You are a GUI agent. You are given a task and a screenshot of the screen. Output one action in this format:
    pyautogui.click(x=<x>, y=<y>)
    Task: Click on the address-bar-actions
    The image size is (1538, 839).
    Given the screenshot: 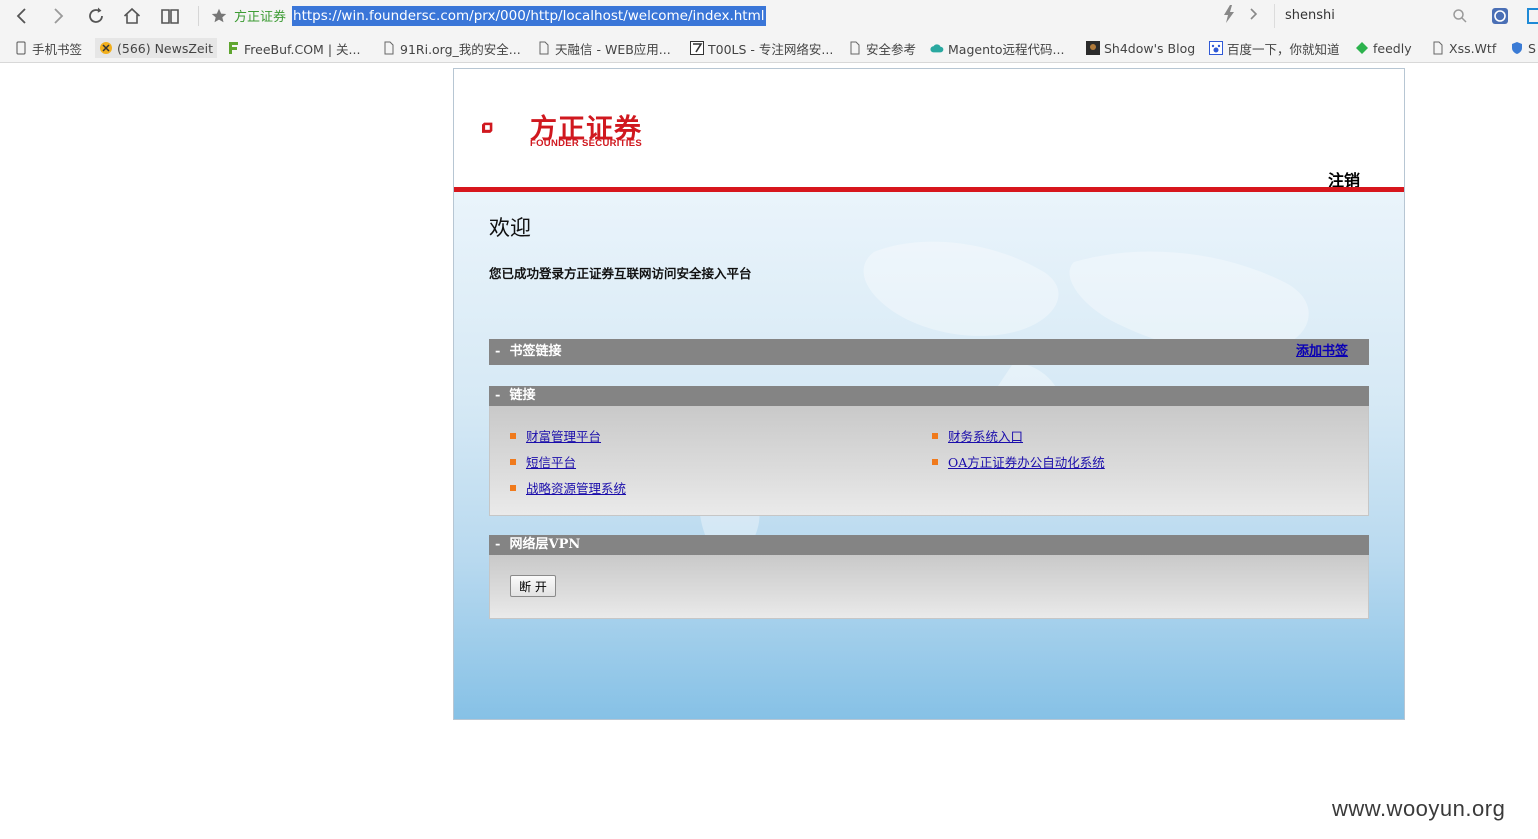 What is the action you would take?
    pyautogui.click(x=1247, y=15)
    